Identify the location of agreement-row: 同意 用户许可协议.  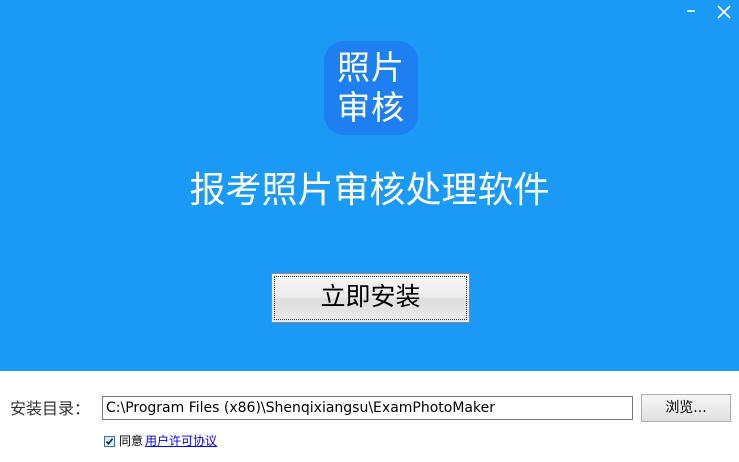
(160, 441).